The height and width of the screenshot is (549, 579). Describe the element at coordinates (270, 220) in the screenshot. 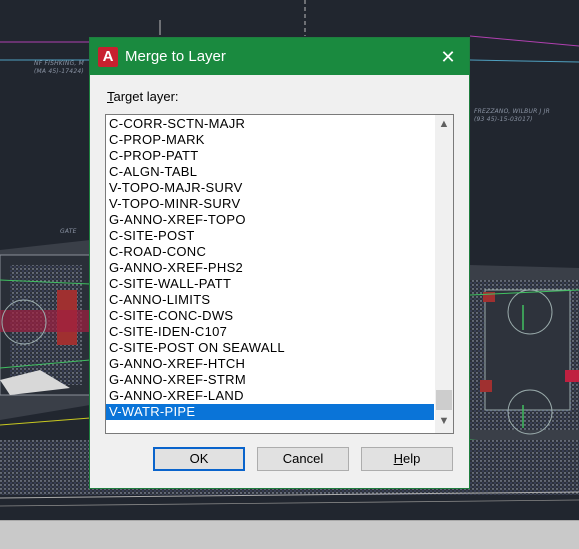

I see `layer-list-item: G-ANNO-XREF-TOPO` at that location.